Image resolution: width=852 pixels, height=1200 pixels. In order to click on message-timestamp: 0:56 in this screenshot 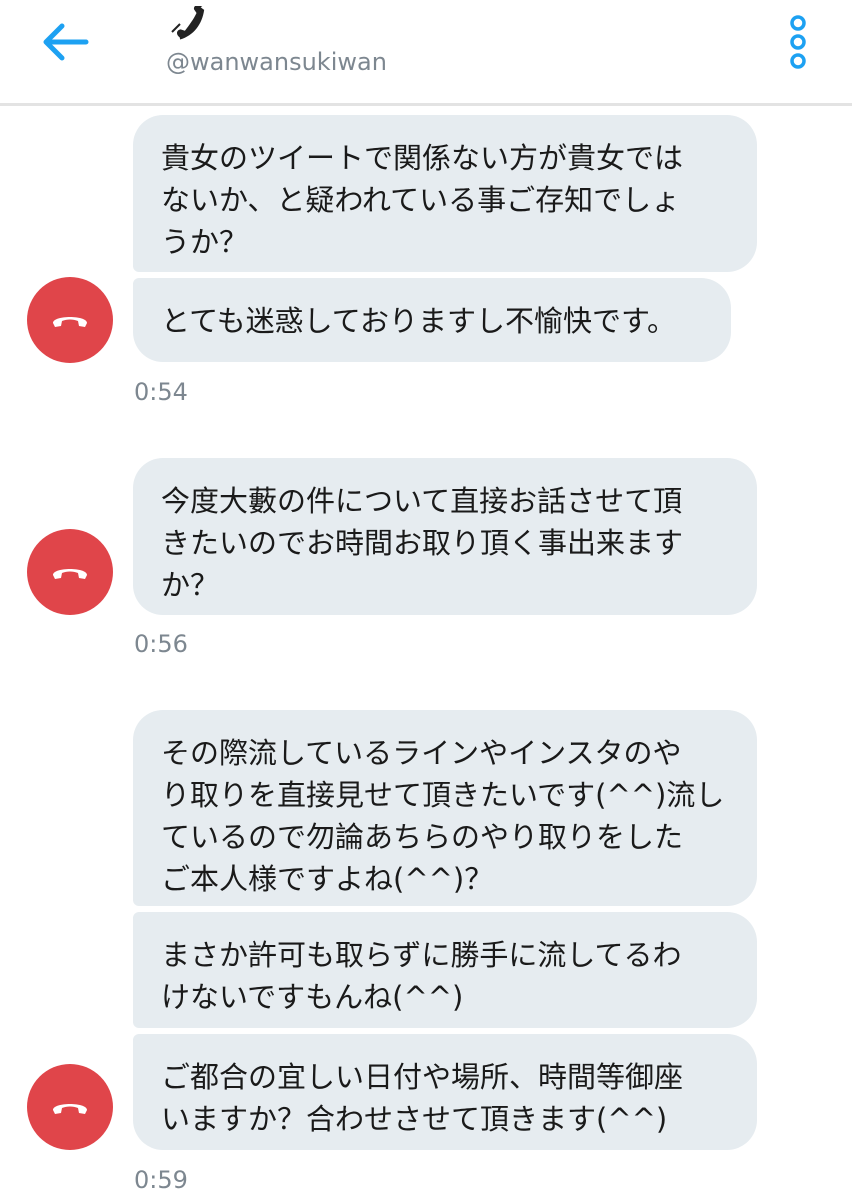, I will do `click(161, 644)`.